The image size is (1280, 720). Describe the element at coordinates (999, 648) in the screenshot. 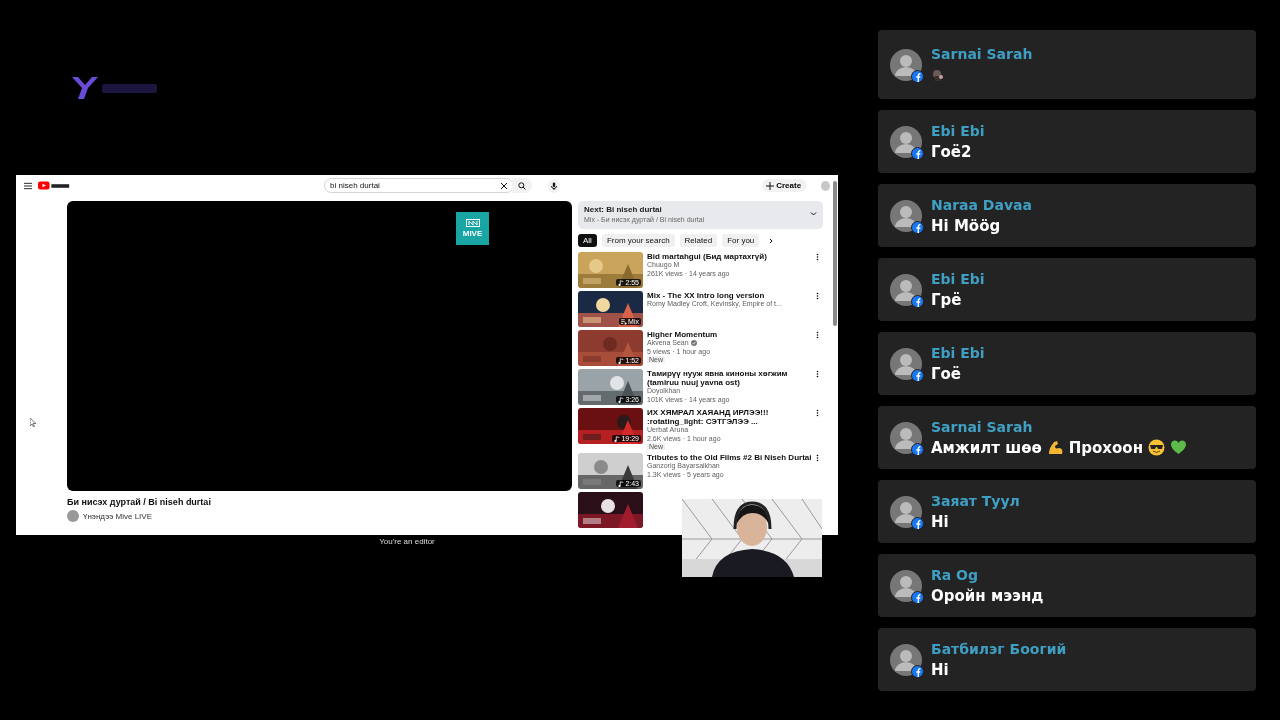

I see `commenter-name: Батбилэг Боогий` at that location.